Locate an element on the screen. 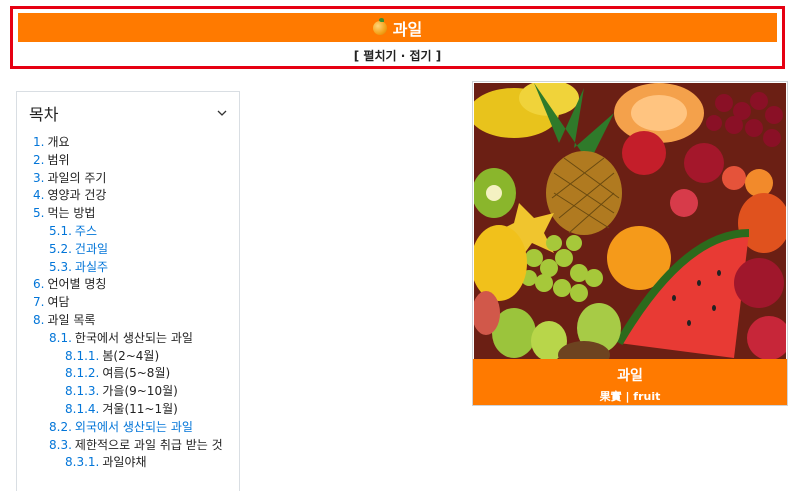  toc-item-number: 5.3. is located at coordinates (60, 267).